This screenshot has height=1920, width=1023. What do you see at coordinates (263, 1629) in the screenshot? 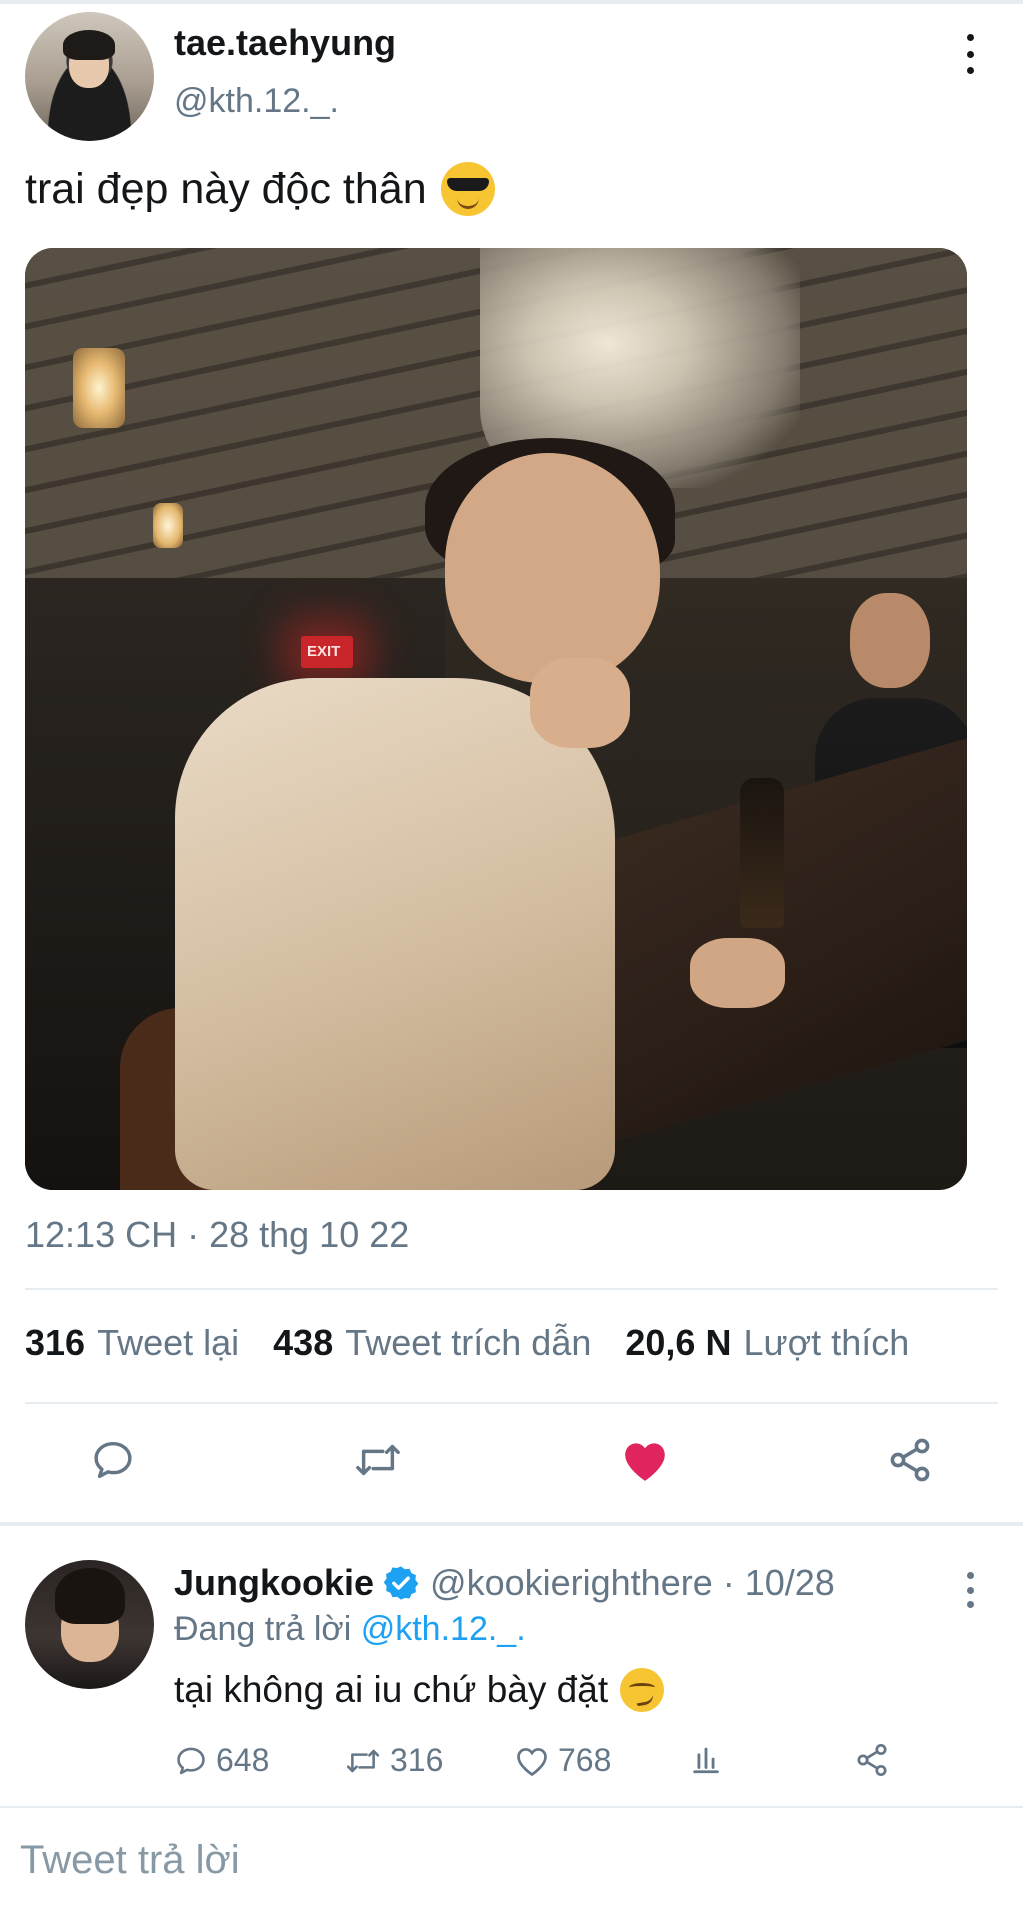
I see `replying-prefix: Đang trả lời` at bounding box center [263, 1629].